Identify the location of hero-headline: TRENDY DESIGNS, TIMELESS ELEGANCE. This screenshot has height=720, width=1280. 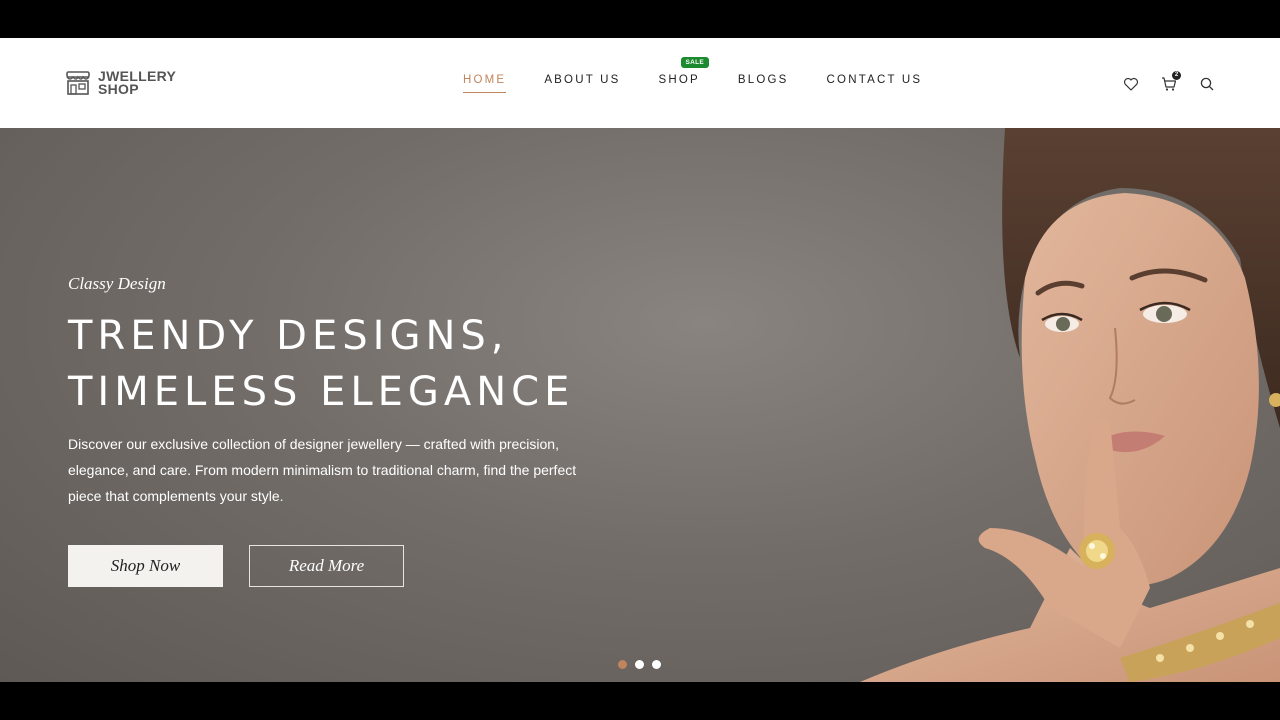
(321, 364).